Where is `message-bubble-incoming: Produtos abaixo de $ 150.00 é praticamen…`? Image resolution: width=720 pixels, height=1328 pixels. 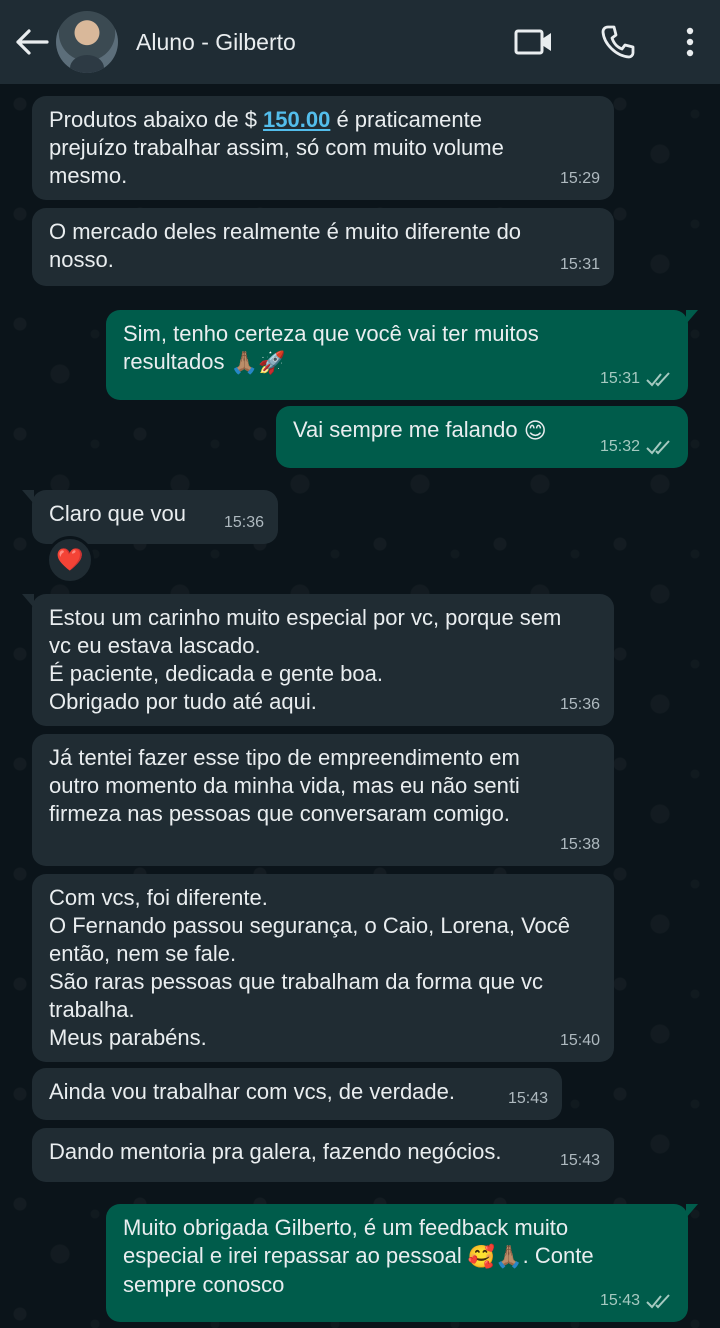 message-bubble-incoming: Produtos abaixo de $ 150.00 é praticamen… is located at coordinates (323, 148).